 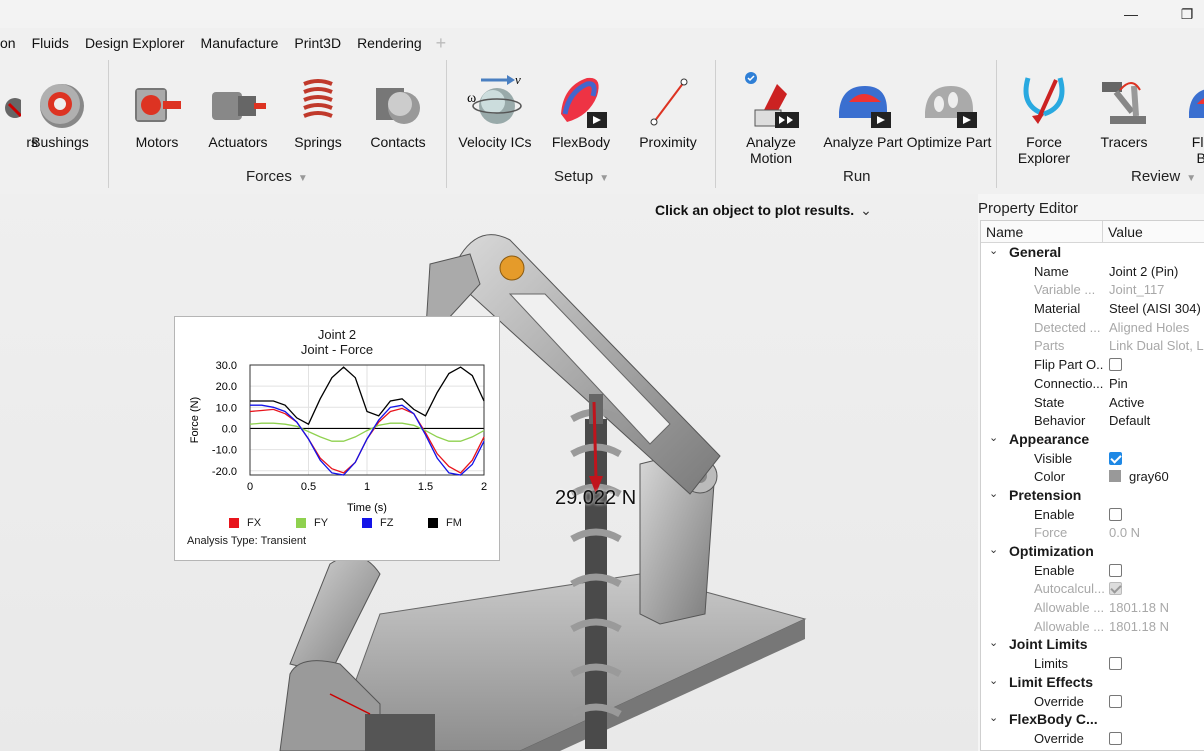 I want to click on property-row: Material Steel (AISI 304), so click(x=1092, y=308).